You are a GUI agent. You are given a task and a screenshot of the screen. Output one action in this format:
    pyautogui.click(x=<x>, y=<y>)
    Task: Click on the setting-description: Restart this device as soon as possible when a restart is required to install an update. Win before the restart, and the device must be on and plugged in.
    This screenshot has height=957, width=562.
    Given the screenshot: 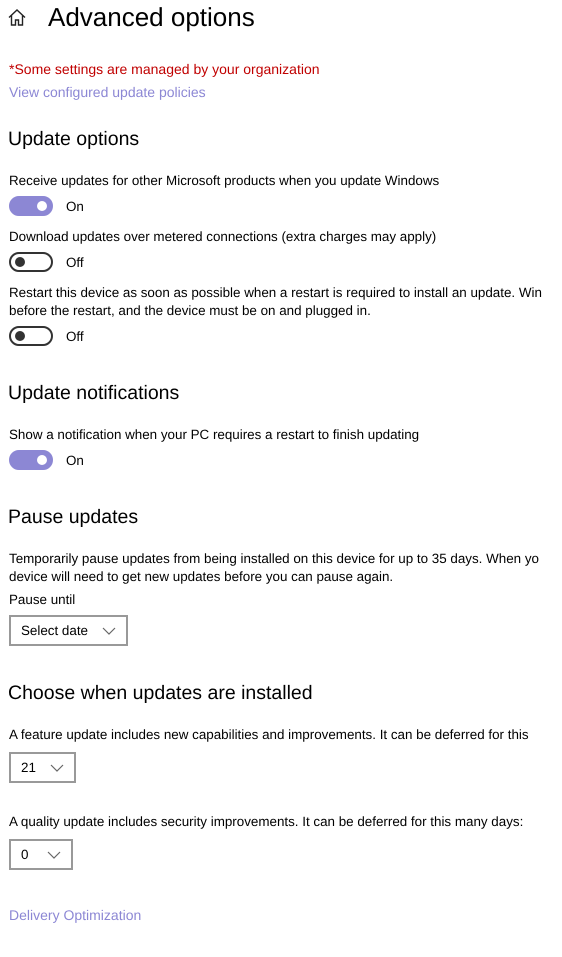 What is the action you would take?
    pyautogui.click(x=276, y=302)
    